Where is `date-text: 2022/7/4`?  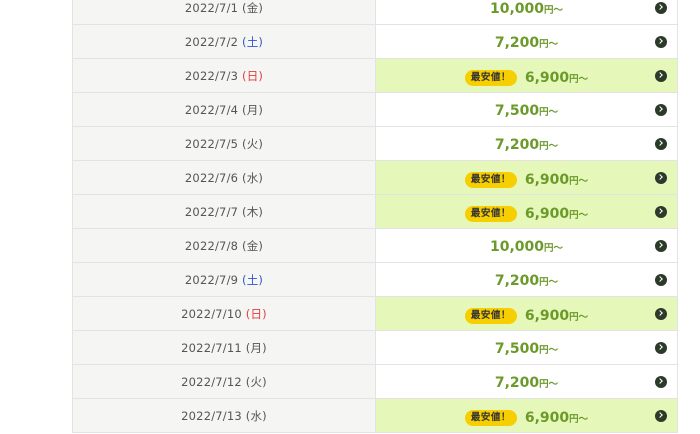
date-text: 2022/7/4 is located at coordinates (211, 109).